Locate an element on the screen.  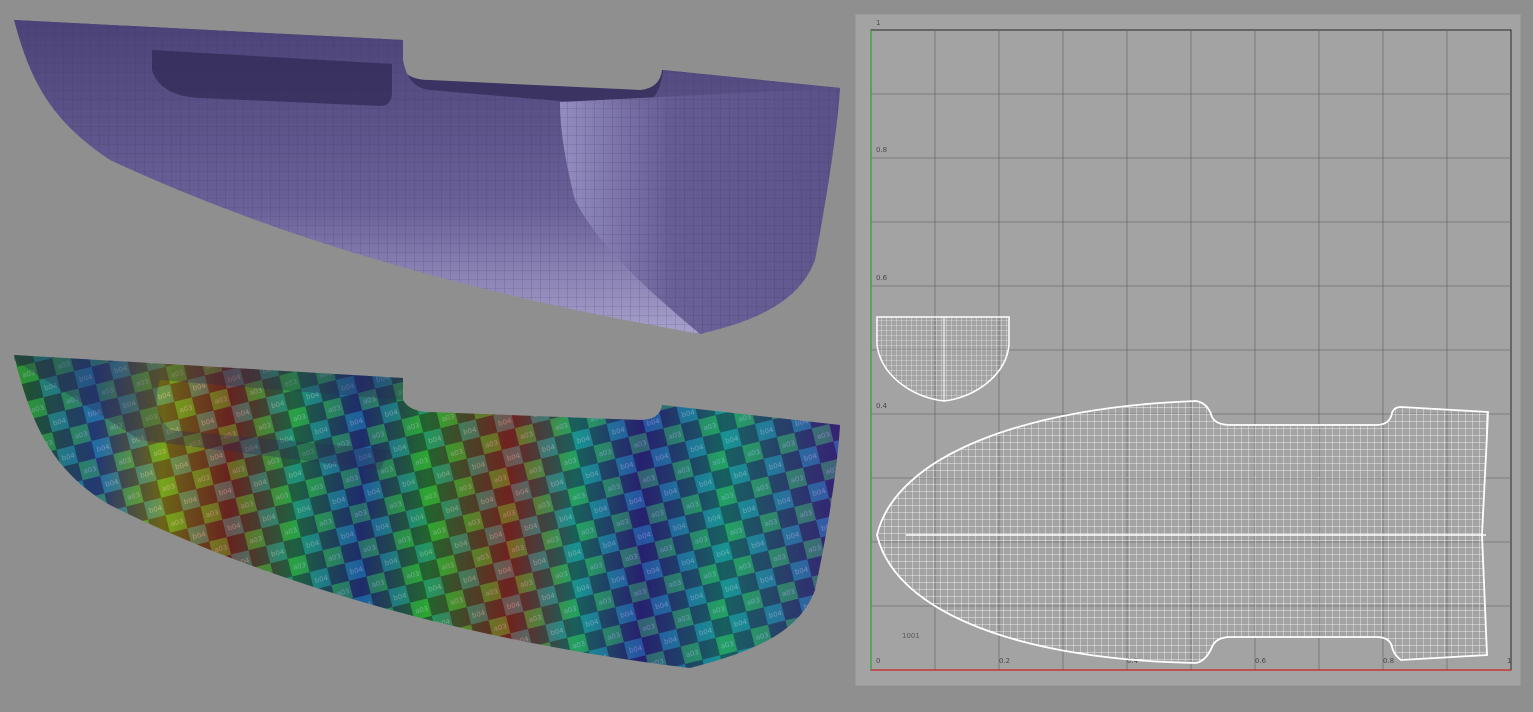
v-tick-label: 0.6 is located at coordinates (882, 278).